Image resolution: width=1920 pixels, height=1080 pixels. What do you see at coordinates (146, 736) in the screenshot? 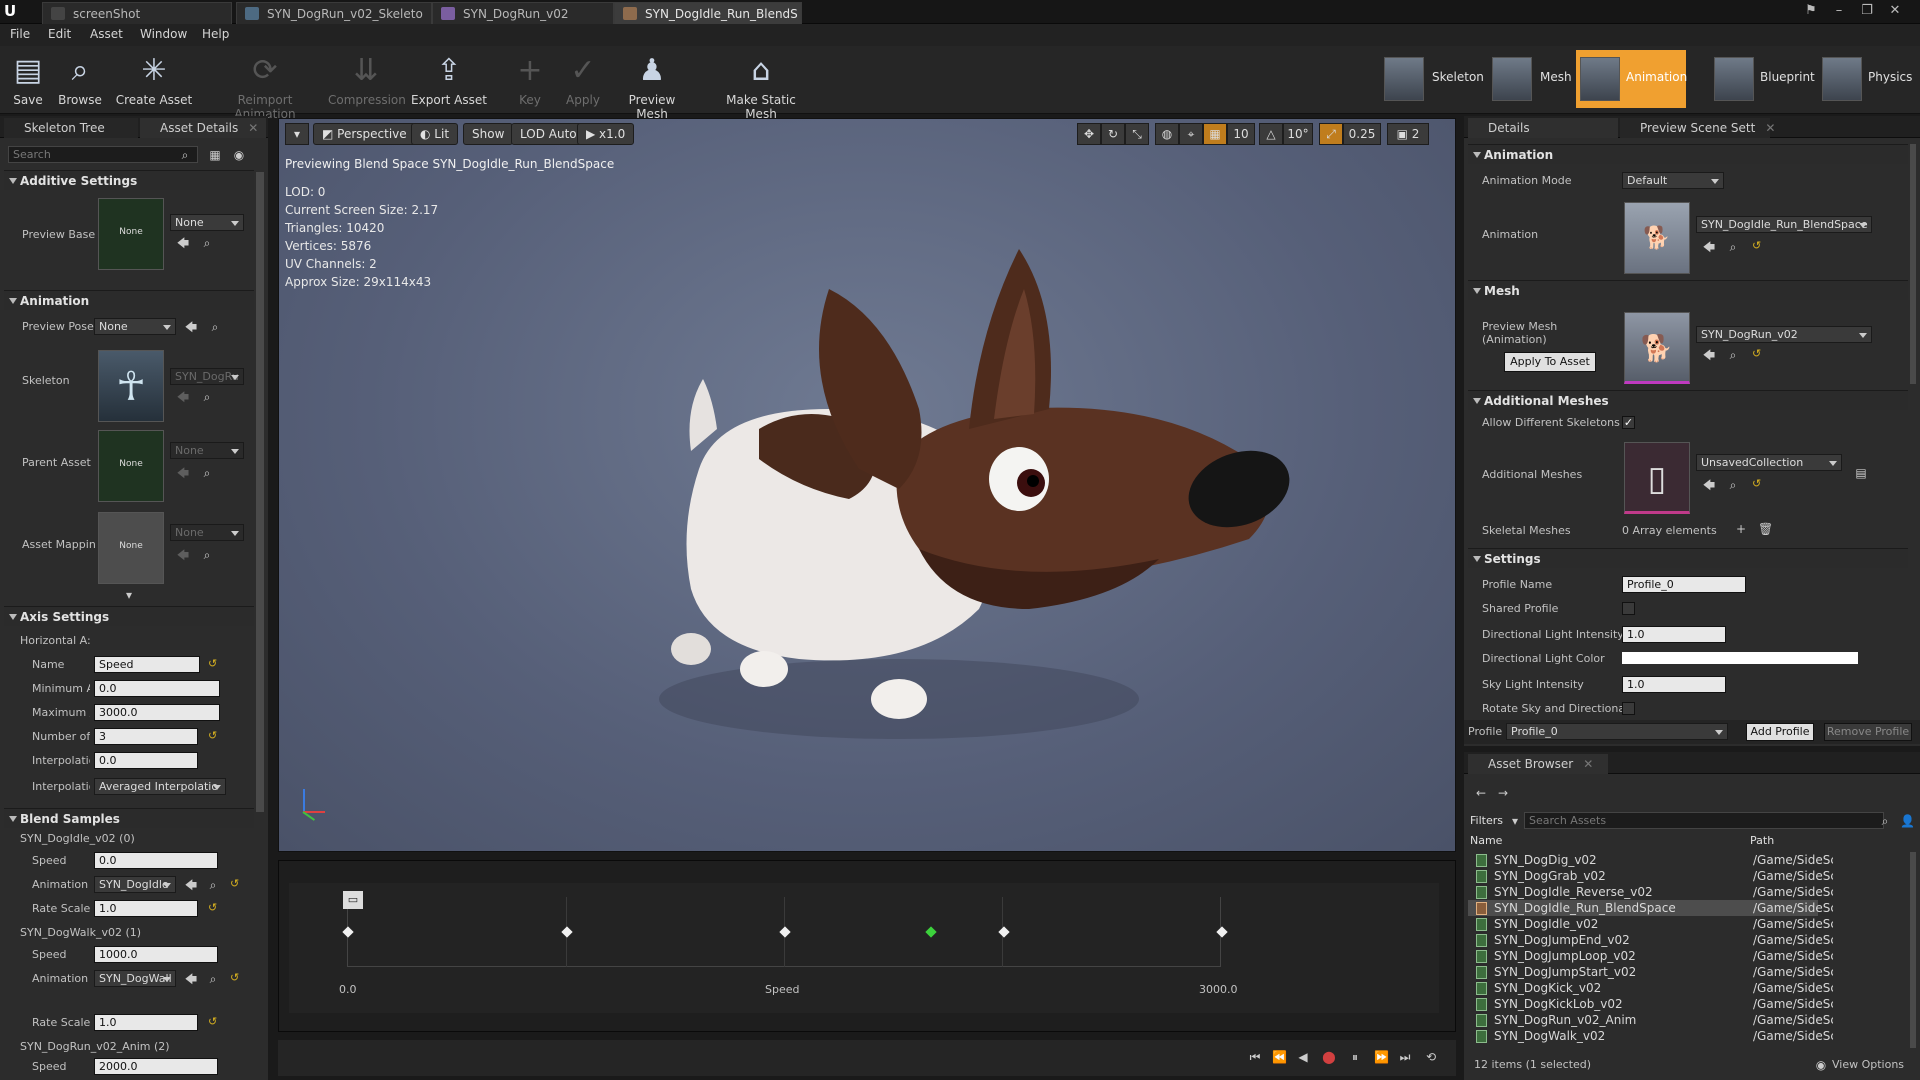
I see `axis-grid-num-field: 3` at bounding box center [146, 736].